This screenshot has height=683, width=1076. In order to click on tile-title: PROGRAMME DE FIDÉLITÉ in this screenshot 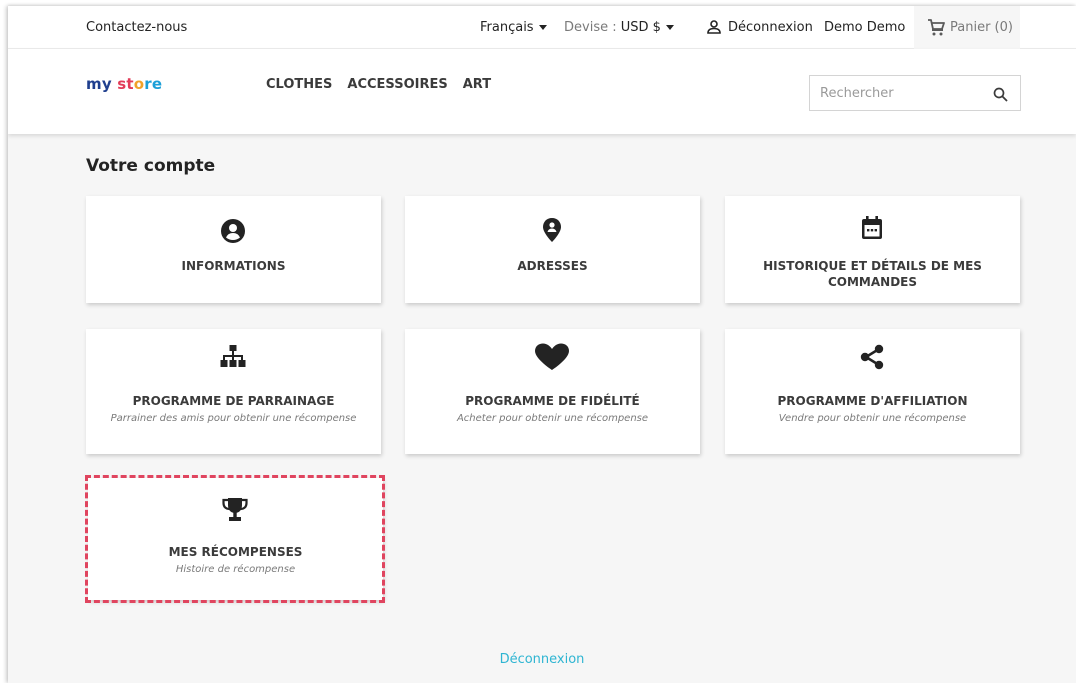, I will do `click(552, 401)`.